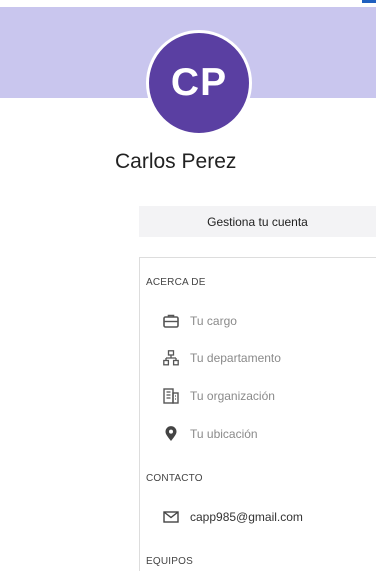  Describe the element at coordinates (171, 517) in the screenshot. I see `mail-icon` at that location.